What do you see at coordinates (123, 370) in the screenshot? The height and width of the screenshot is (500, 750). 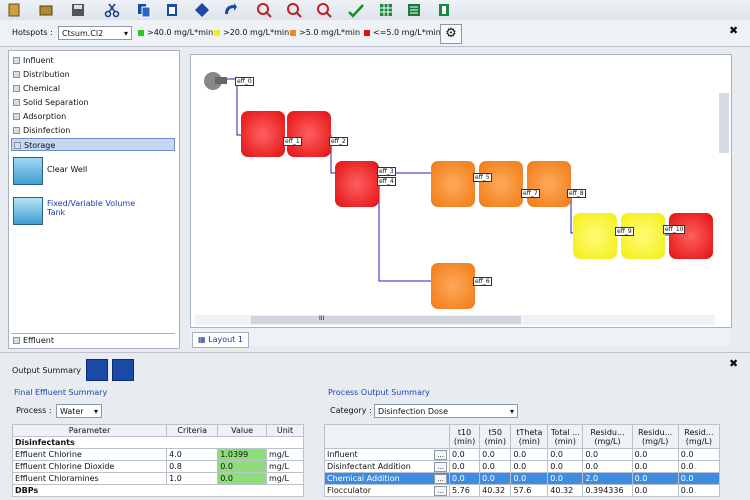 I see `copy-summary-button` at bounding box center [123, 370].